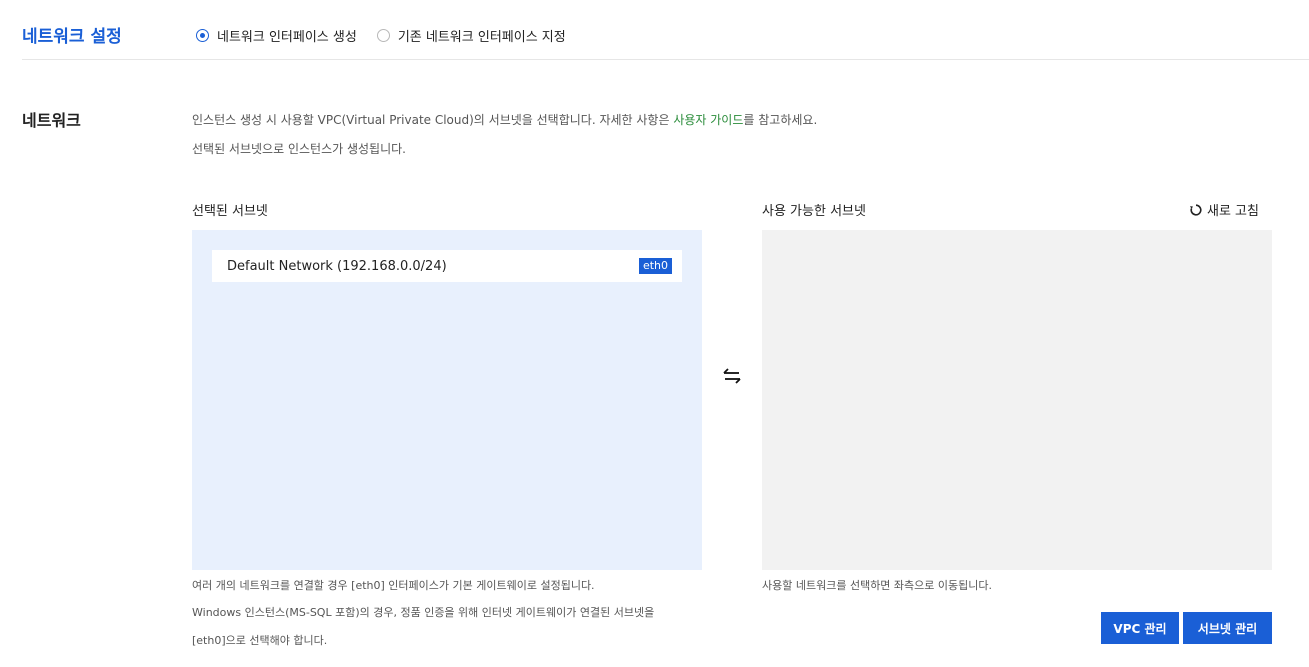 This screenshot has width=1309, height=667. I want to click on radio-create-interface-label: 네트워크 인터페이스 생성, so click(287, 37).